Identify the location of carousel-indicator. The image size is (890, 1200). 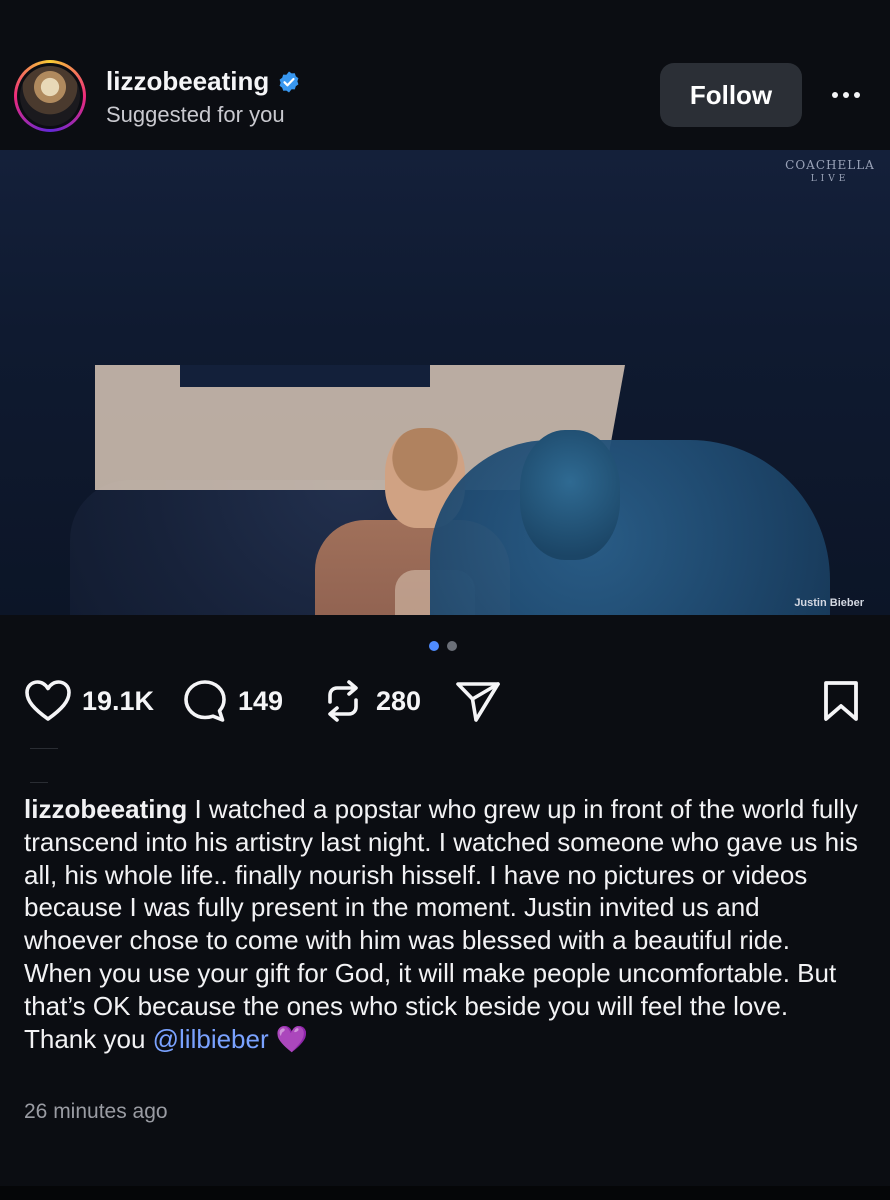
(443, 646).